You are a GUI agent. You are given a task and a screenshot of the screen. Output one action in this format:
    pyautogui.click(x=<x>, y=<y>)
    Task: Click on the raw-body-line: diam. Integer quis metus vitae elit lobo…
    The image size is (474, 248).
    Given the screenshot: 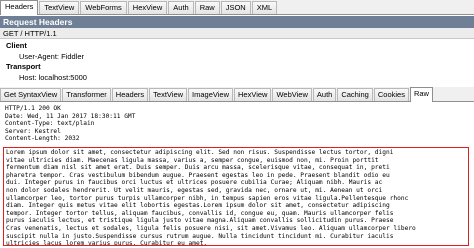 What is the action you would take?
    pyautogui.click(x=198, y=206)
    